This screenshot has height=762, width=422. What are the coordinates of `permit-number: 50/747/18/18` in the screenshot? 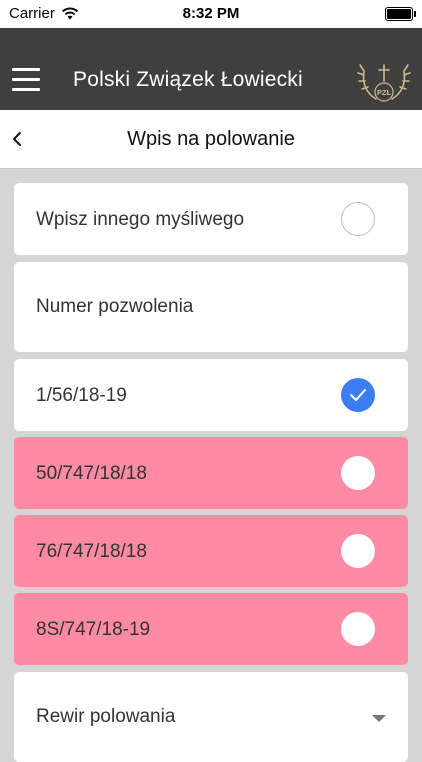 It's located at (91, 473).